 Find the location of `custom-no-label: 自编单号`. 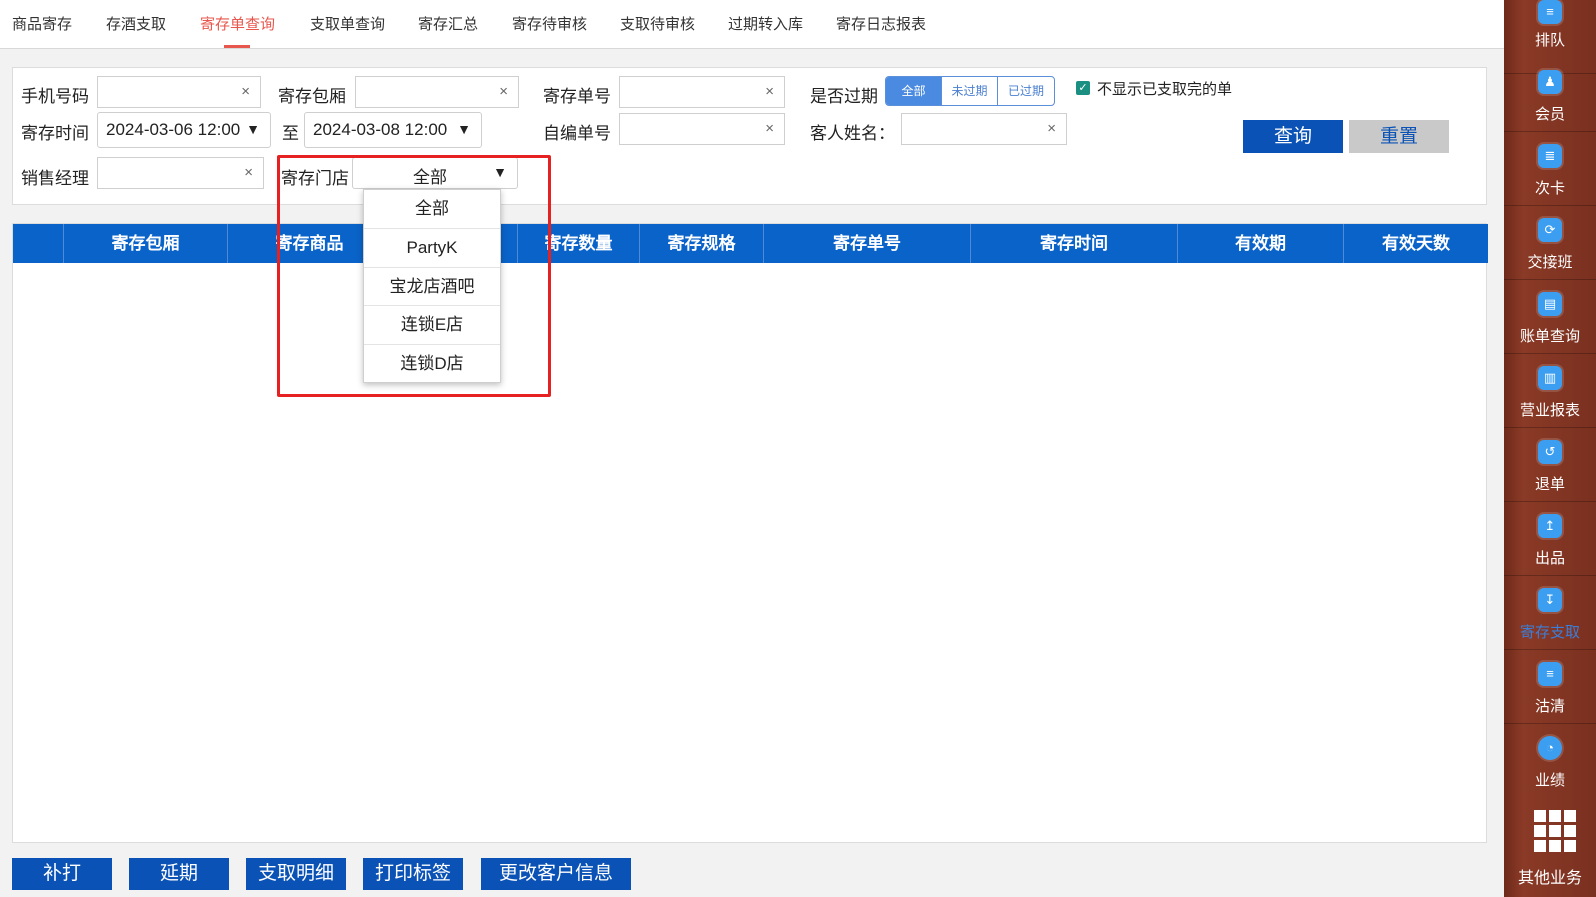

custom-no-label: 自编单号 is located at coordinates (577, 133).